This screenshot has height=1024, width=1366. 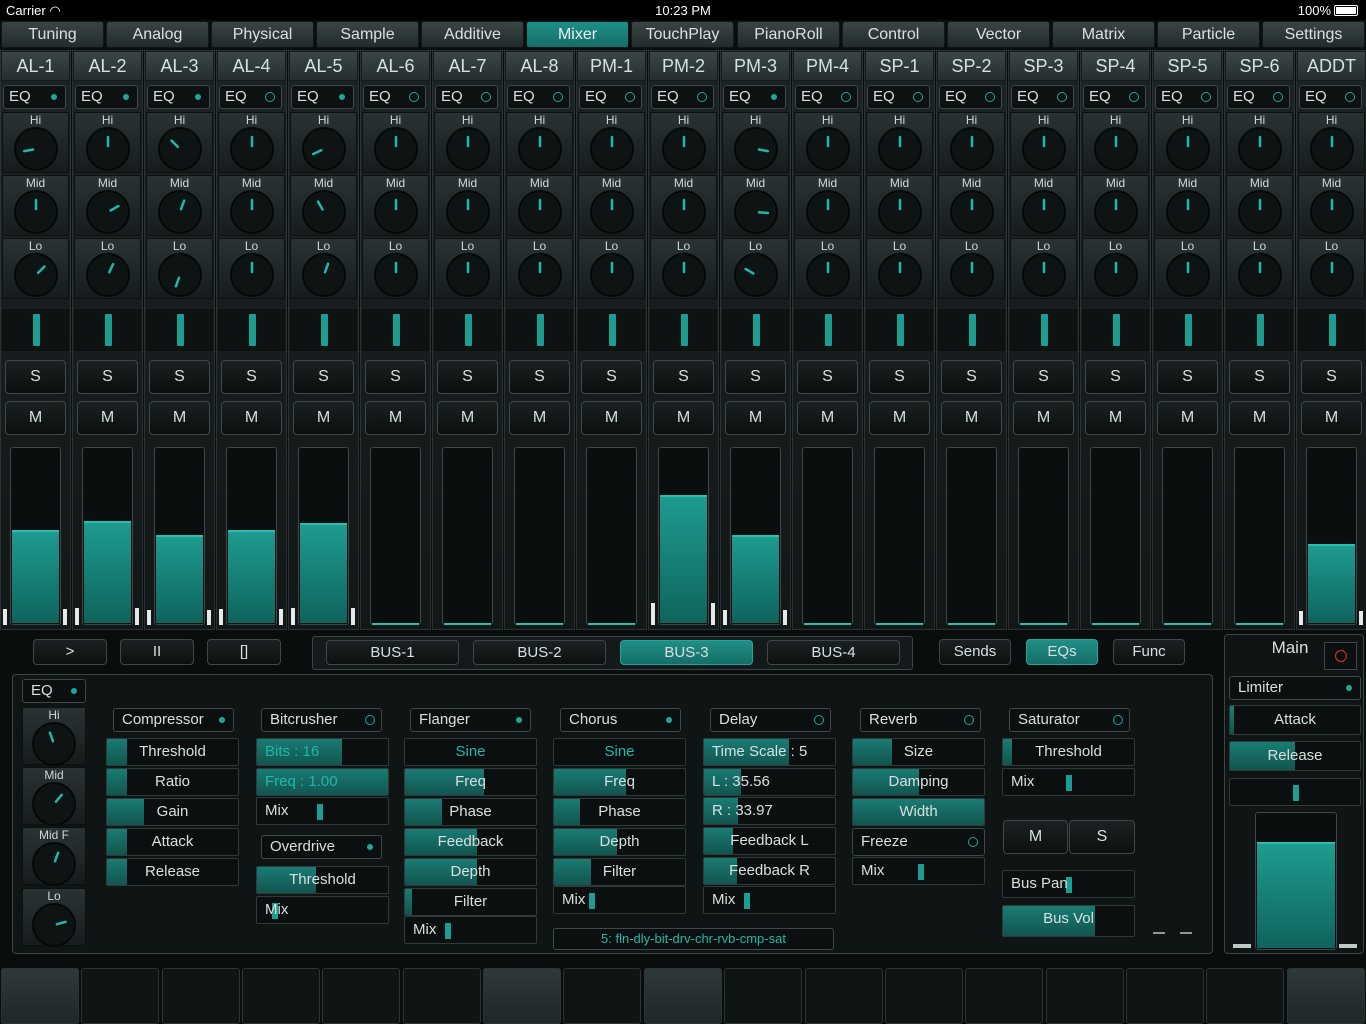 What do you see at coordinates (470, 842) in the screenshot?
I see `flanger-feedback-slider: Feedback` at bounding box center [470, 842].